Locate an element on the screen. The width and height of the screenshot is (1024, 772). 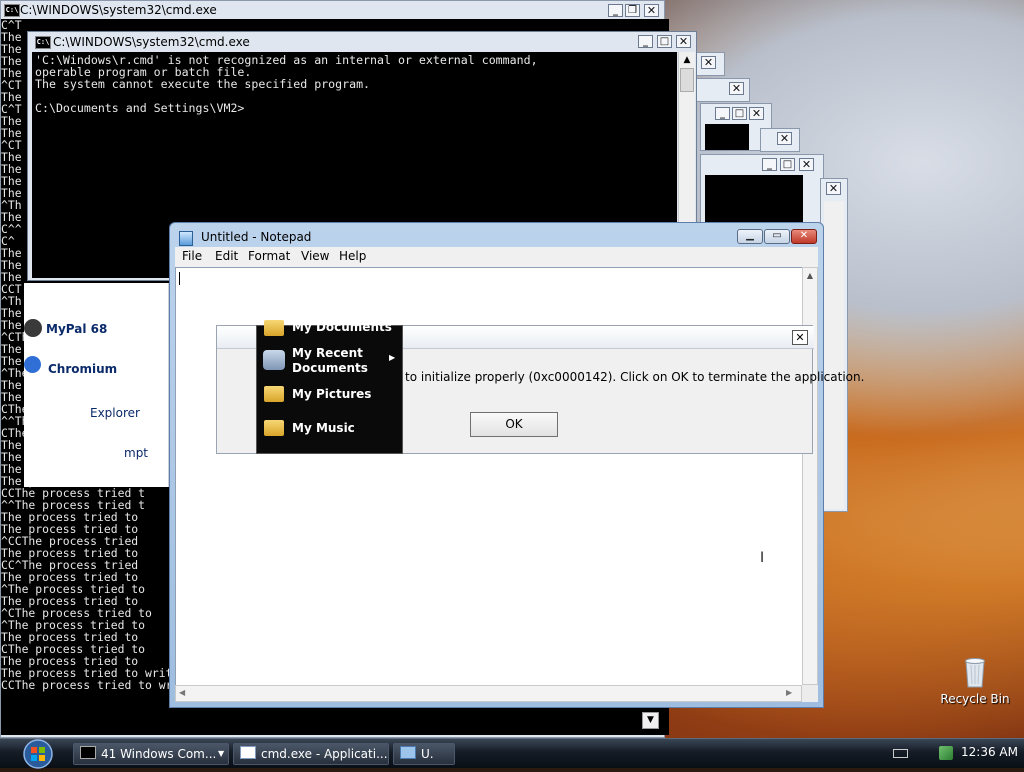
minimize-button: ▁ is located at coordinates (750, 236).